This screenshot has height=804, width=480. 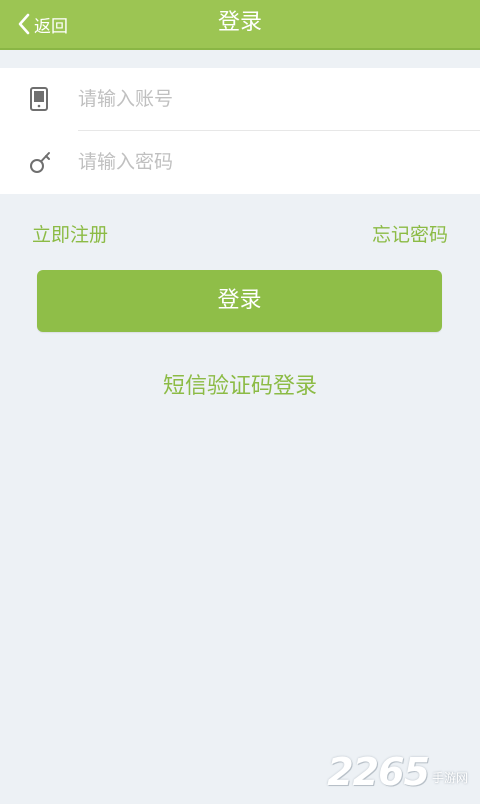 What do you see at coordinates (40, 162) in the screenshot?
I see `key-icon` at bounding box center [40, 162].